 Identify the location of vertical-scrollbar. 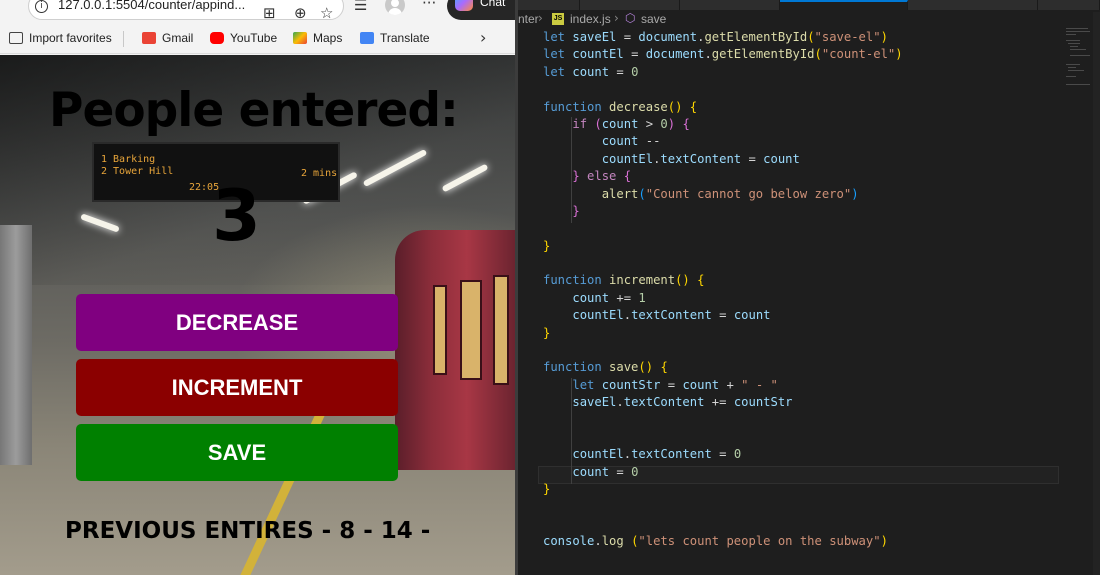
(1096, 293).